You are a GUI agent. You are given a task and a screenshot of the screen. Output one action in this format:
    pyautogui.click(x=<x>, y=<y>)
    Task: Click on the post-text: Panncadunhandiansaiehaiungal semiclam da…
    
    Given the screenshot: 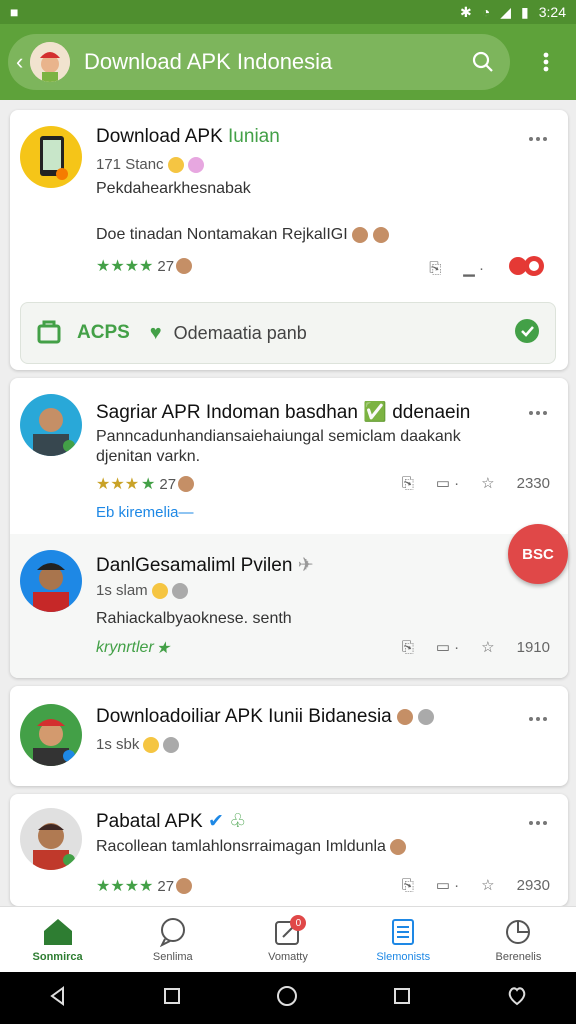 What is the action you would take?
    pyautogui.click(x=278, y=436)
    